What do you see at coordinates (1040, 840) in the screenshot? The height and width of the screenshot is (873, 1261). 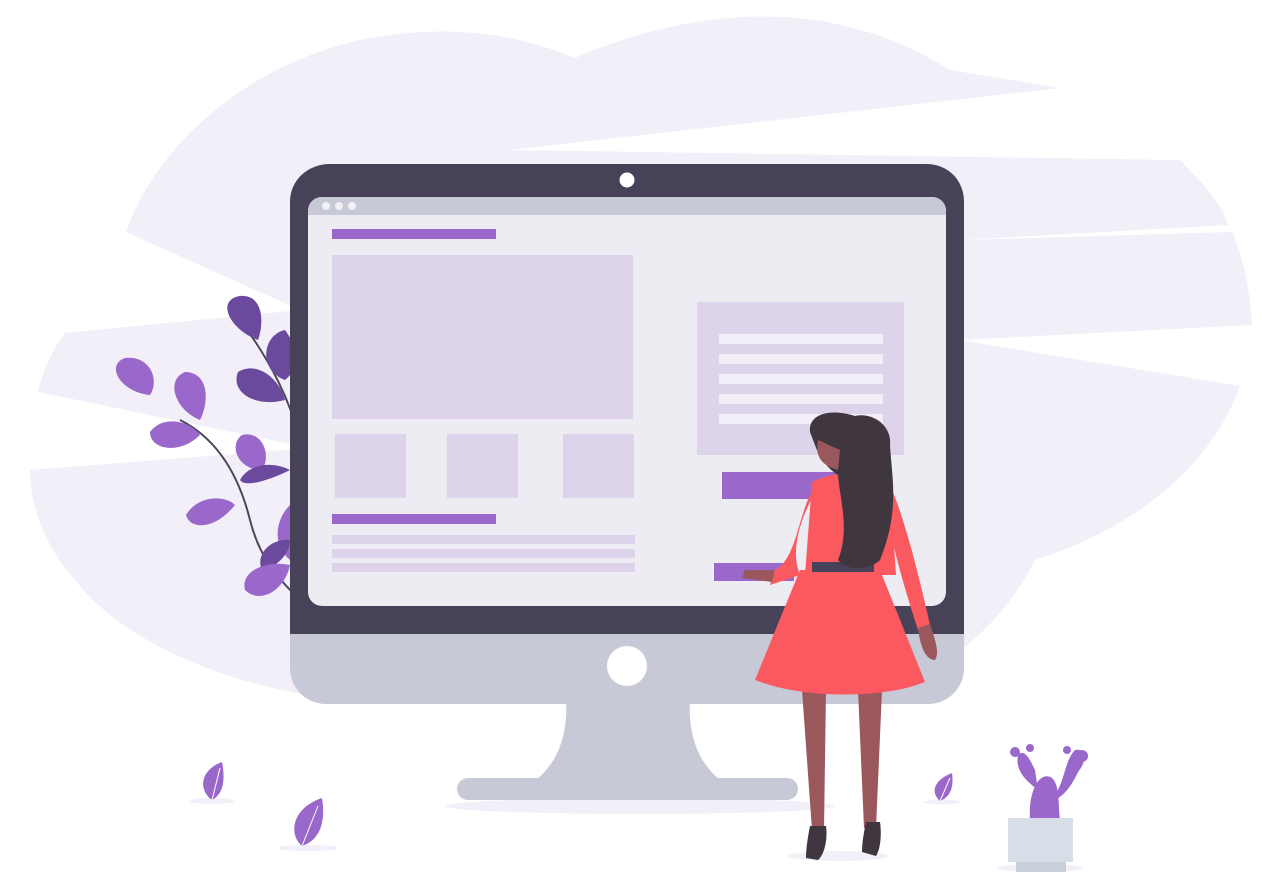 I see `plant-pot` at bounding box center [1040, 840].